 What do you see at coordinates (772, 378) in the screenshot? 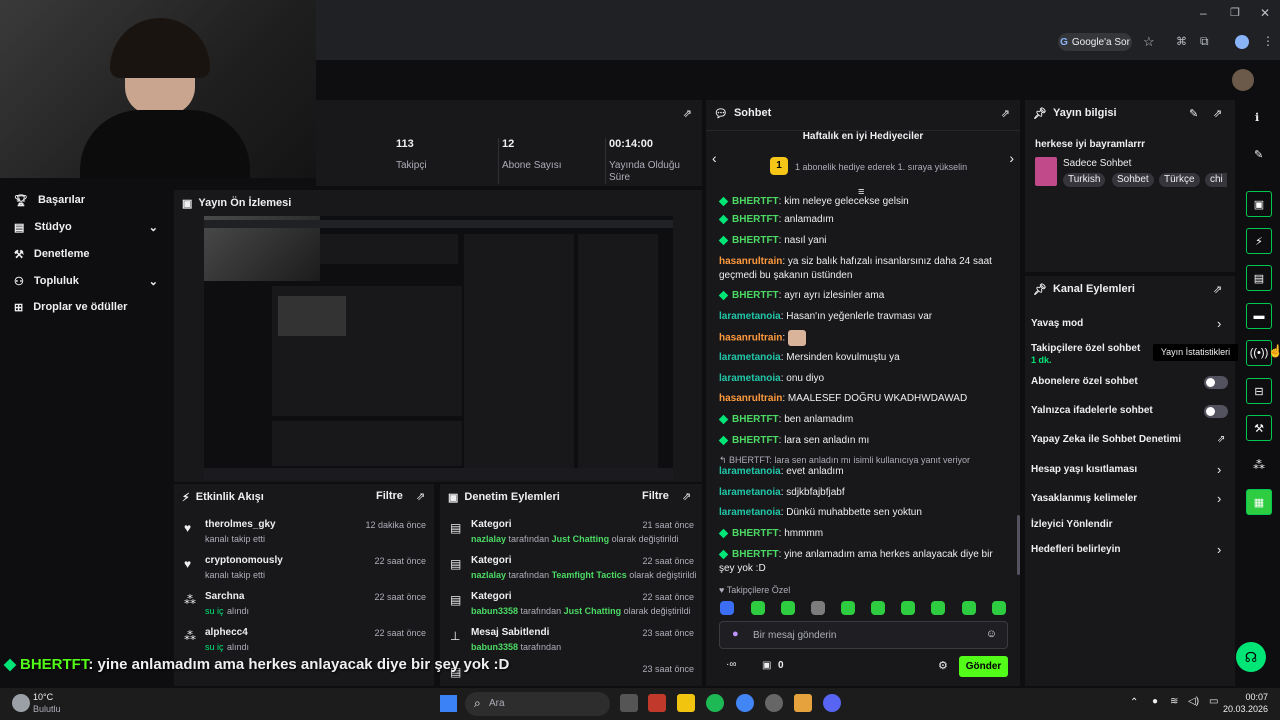
I see `chat-message: larametanoia: onu diyo` at bounding box center [772, 378].